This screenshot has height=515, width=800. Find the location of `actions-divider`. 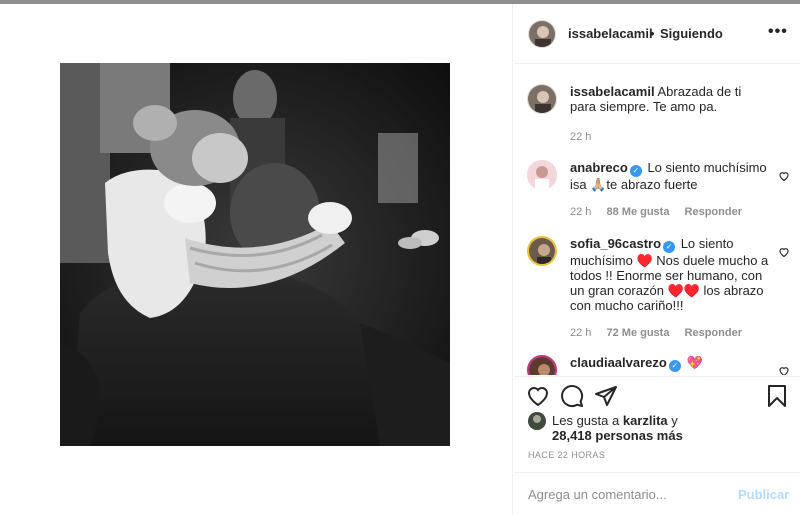

actions-divider is located at coordinates (657, 376).